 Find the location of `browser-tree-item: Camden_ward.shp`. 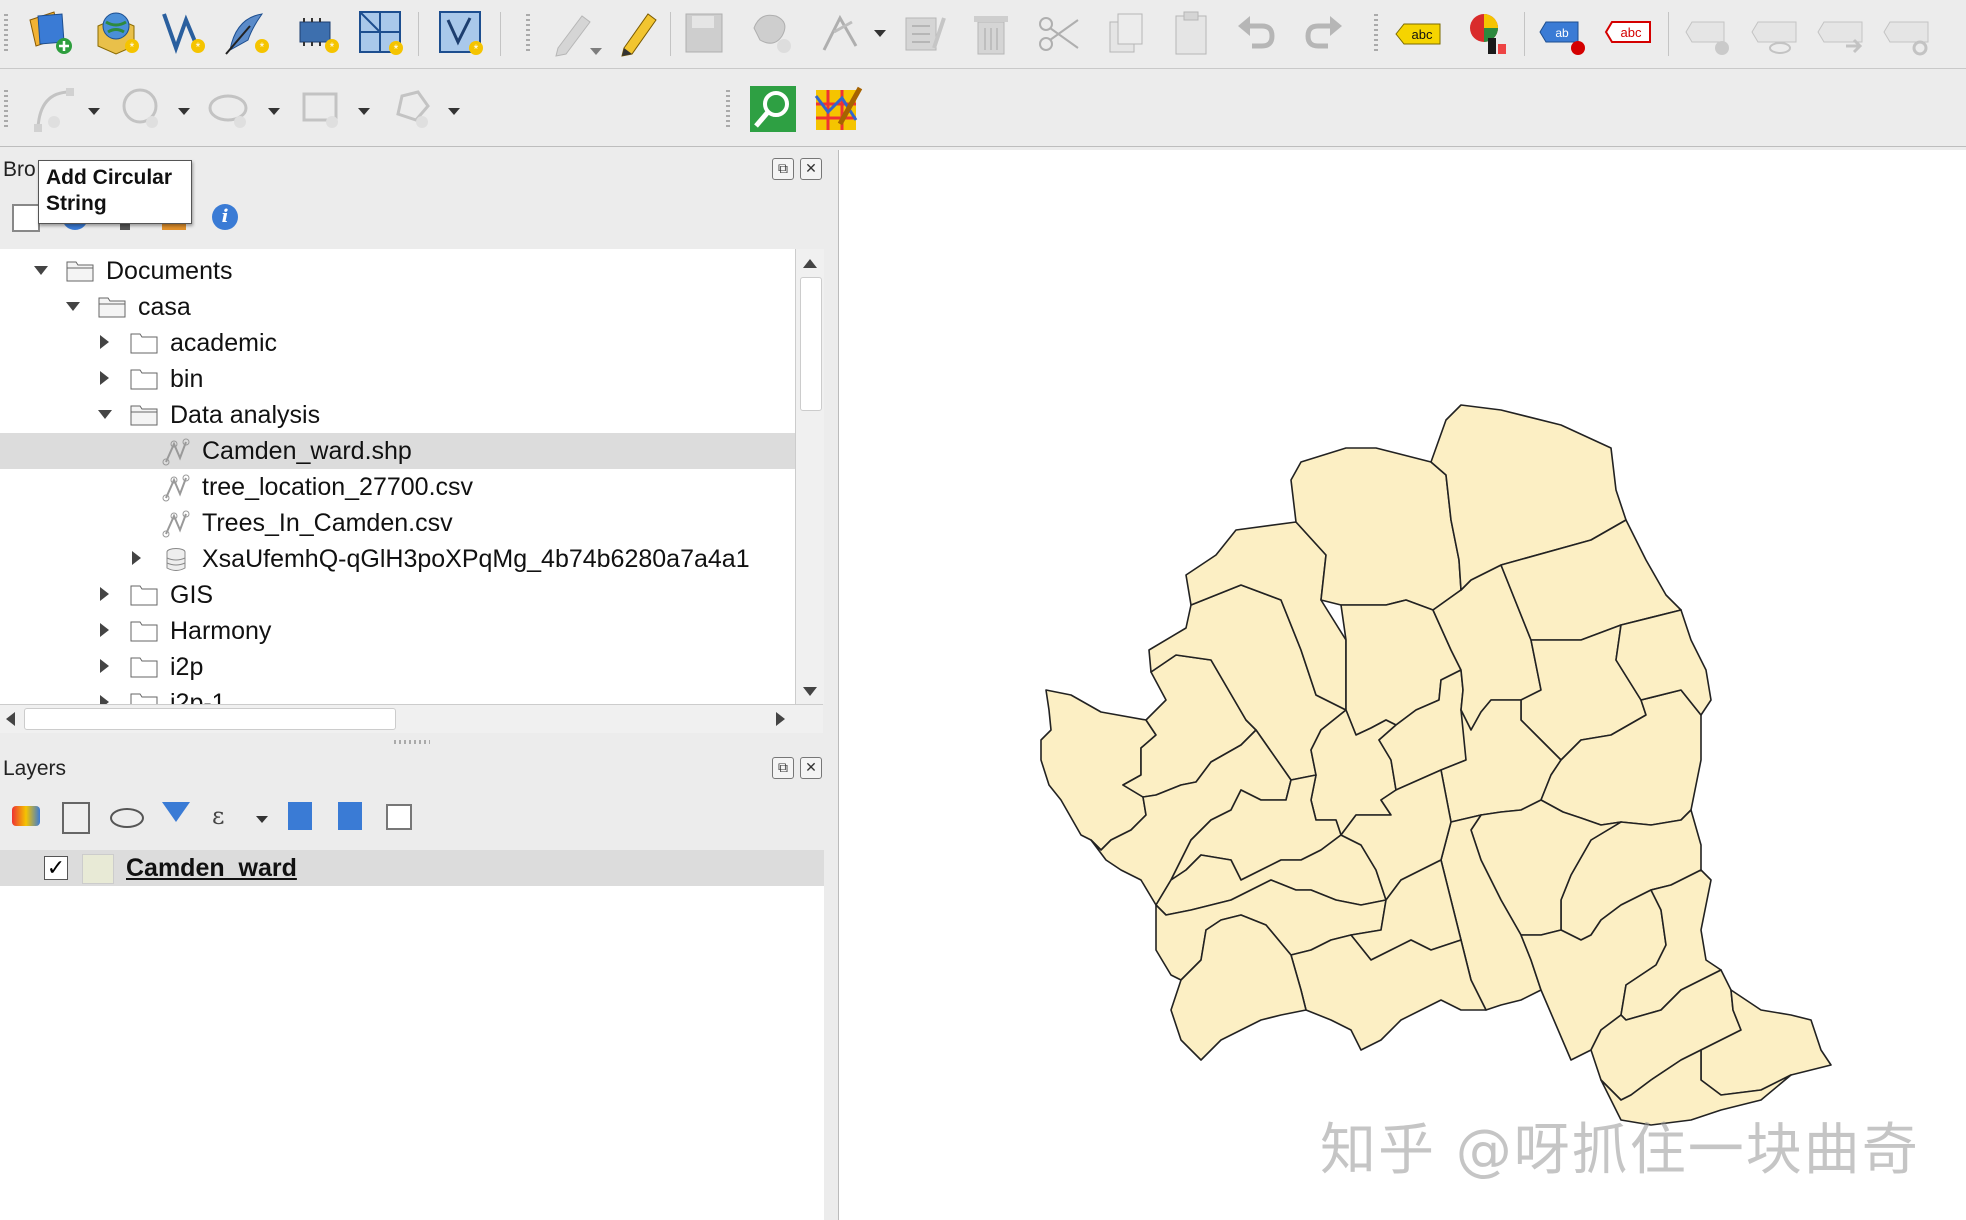

browser-tree-item: Camden_ward.shp is located at coordinates (397, 451).